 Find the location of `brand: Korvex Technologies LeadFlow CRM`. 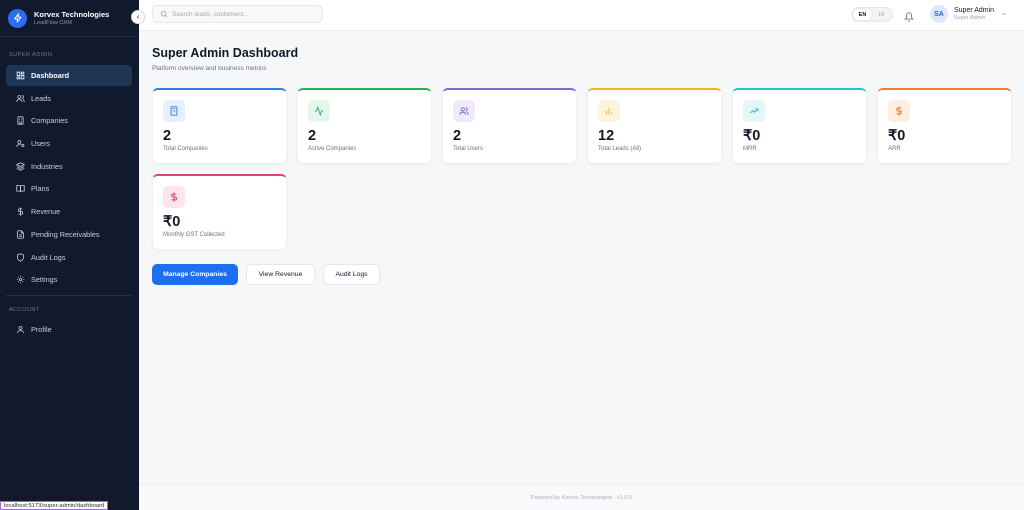

brand: Korvex Technologies LeadFlow CRM is located at coordinates (69, 18).